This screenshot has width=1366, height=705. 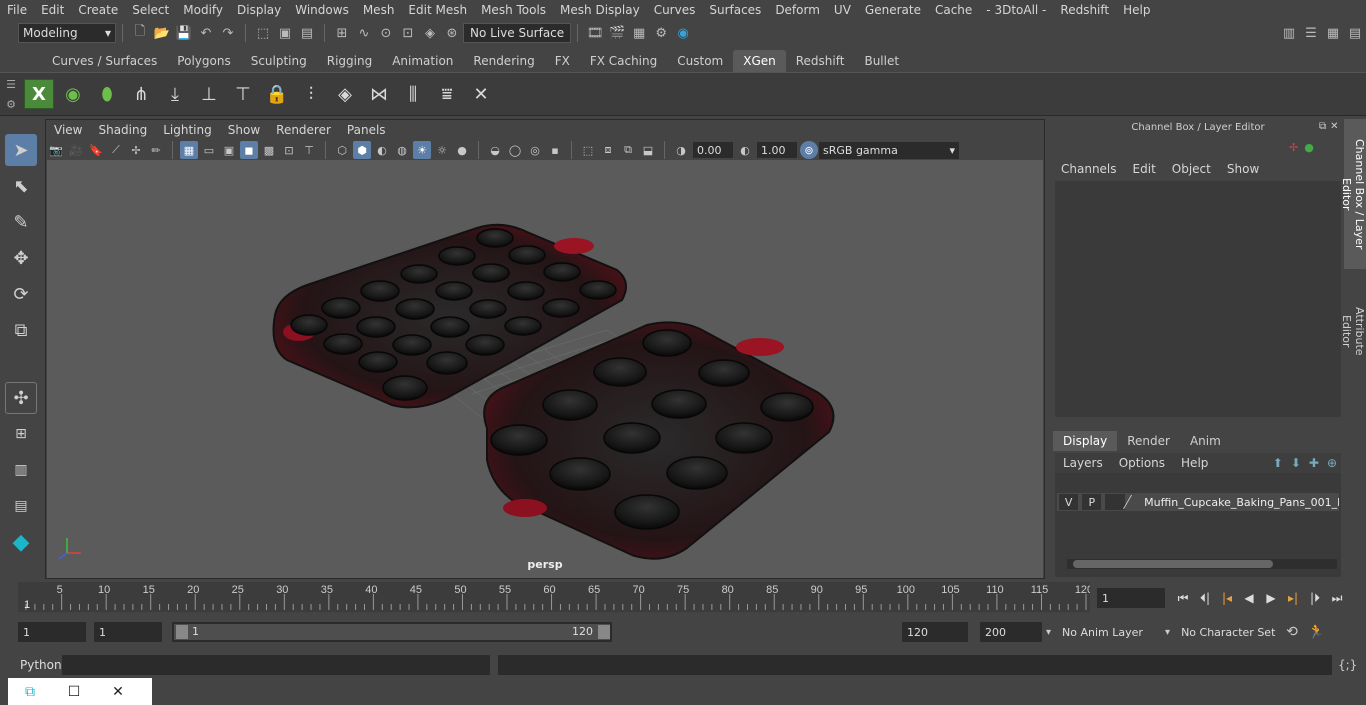 What do you see at coordinates (882, 61) in the screenshot?
I see `tab-bullet: Bullet` at bounding box center [882, 61].